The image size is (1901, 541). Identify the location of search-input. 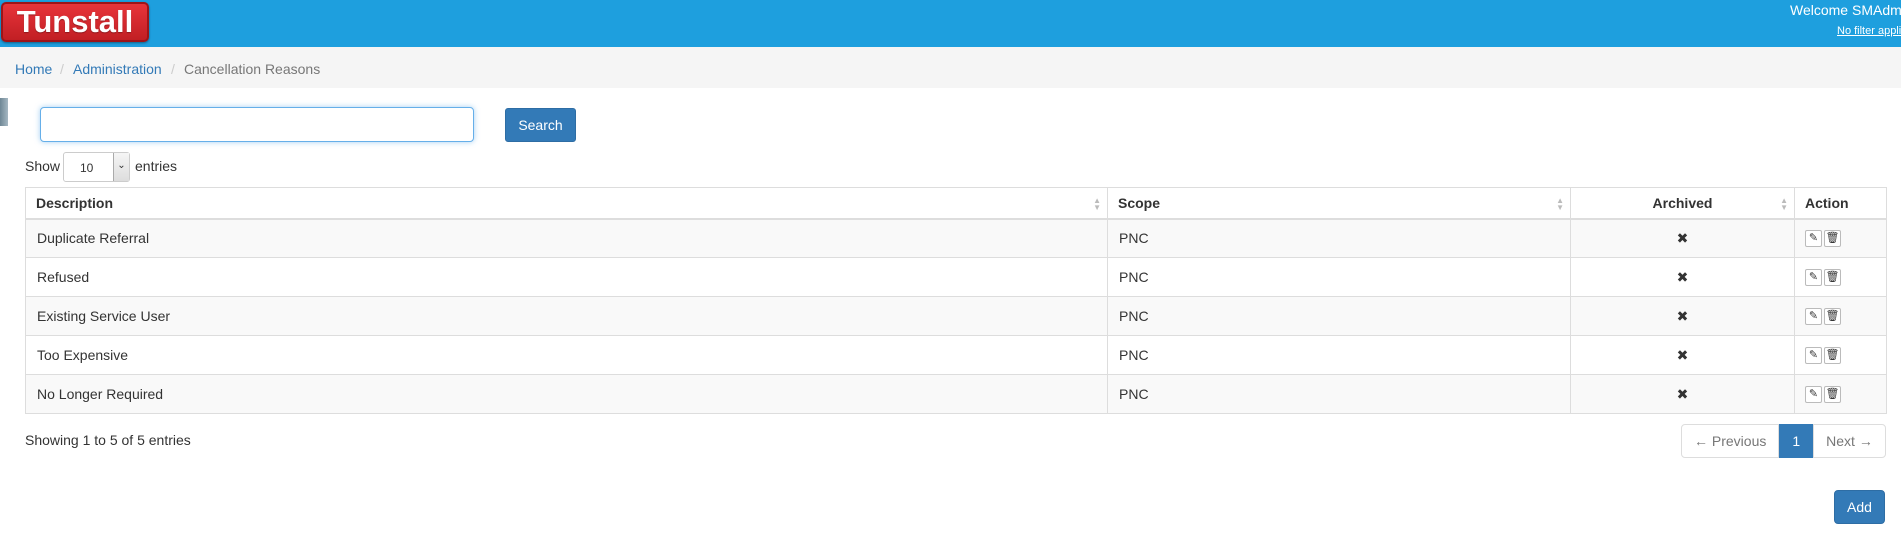
(257, 124).